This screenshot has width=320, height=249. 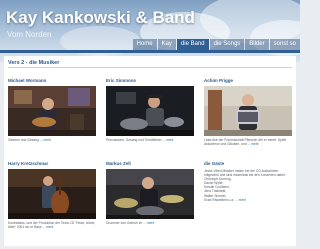 I want to click on site-subtitle: Vom Norden, so click(x=29, y=34).